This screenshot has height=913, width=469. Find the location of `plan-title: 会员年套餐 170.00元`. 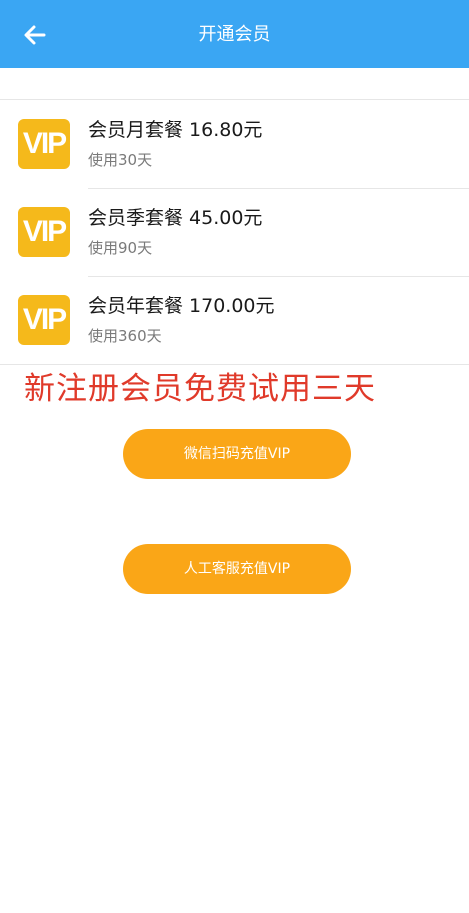

plan-title: 会员年套餐 170.00元 is located at coordinates (181, 306).